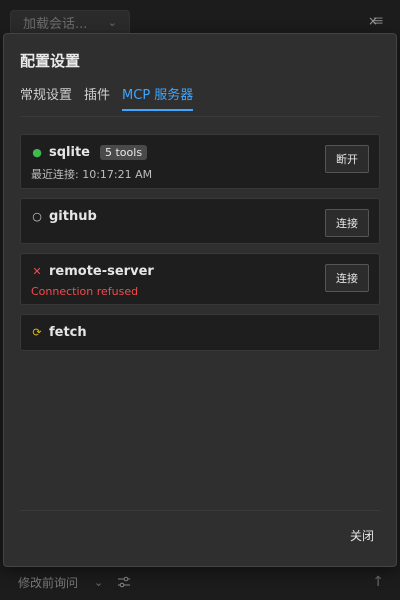 This screenshot has height=600, width=400. I want to click on status-disconnected-icon: ○, so click(37, 216).